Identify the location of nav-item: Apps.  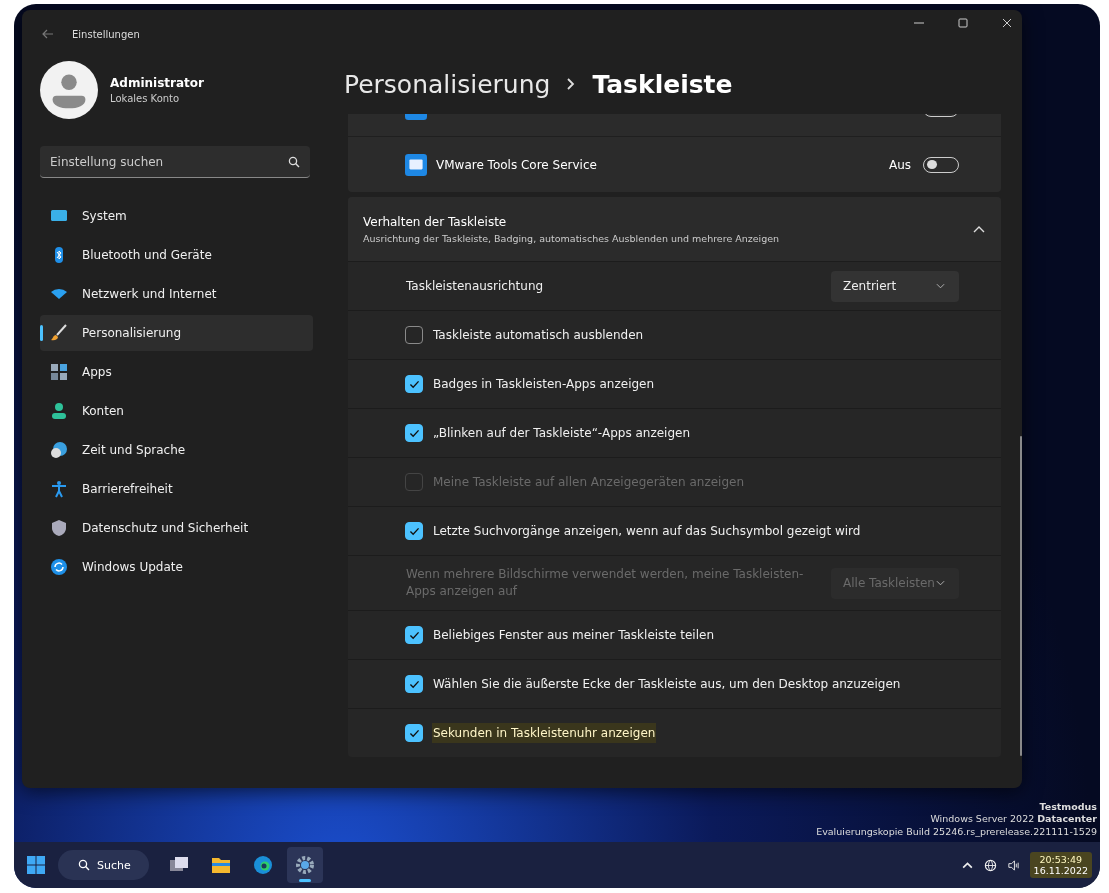
(176, 372).